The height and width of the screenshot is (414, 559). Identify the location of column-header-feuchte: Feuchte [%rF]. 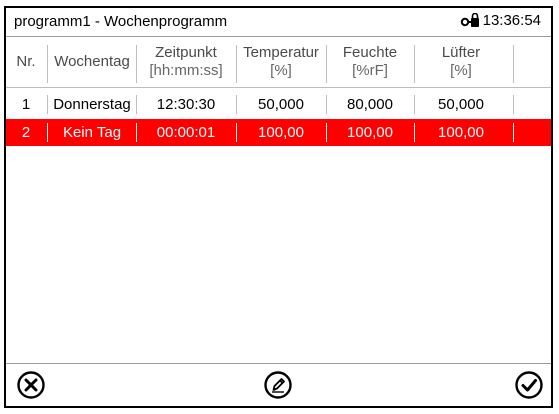
(370, 62).